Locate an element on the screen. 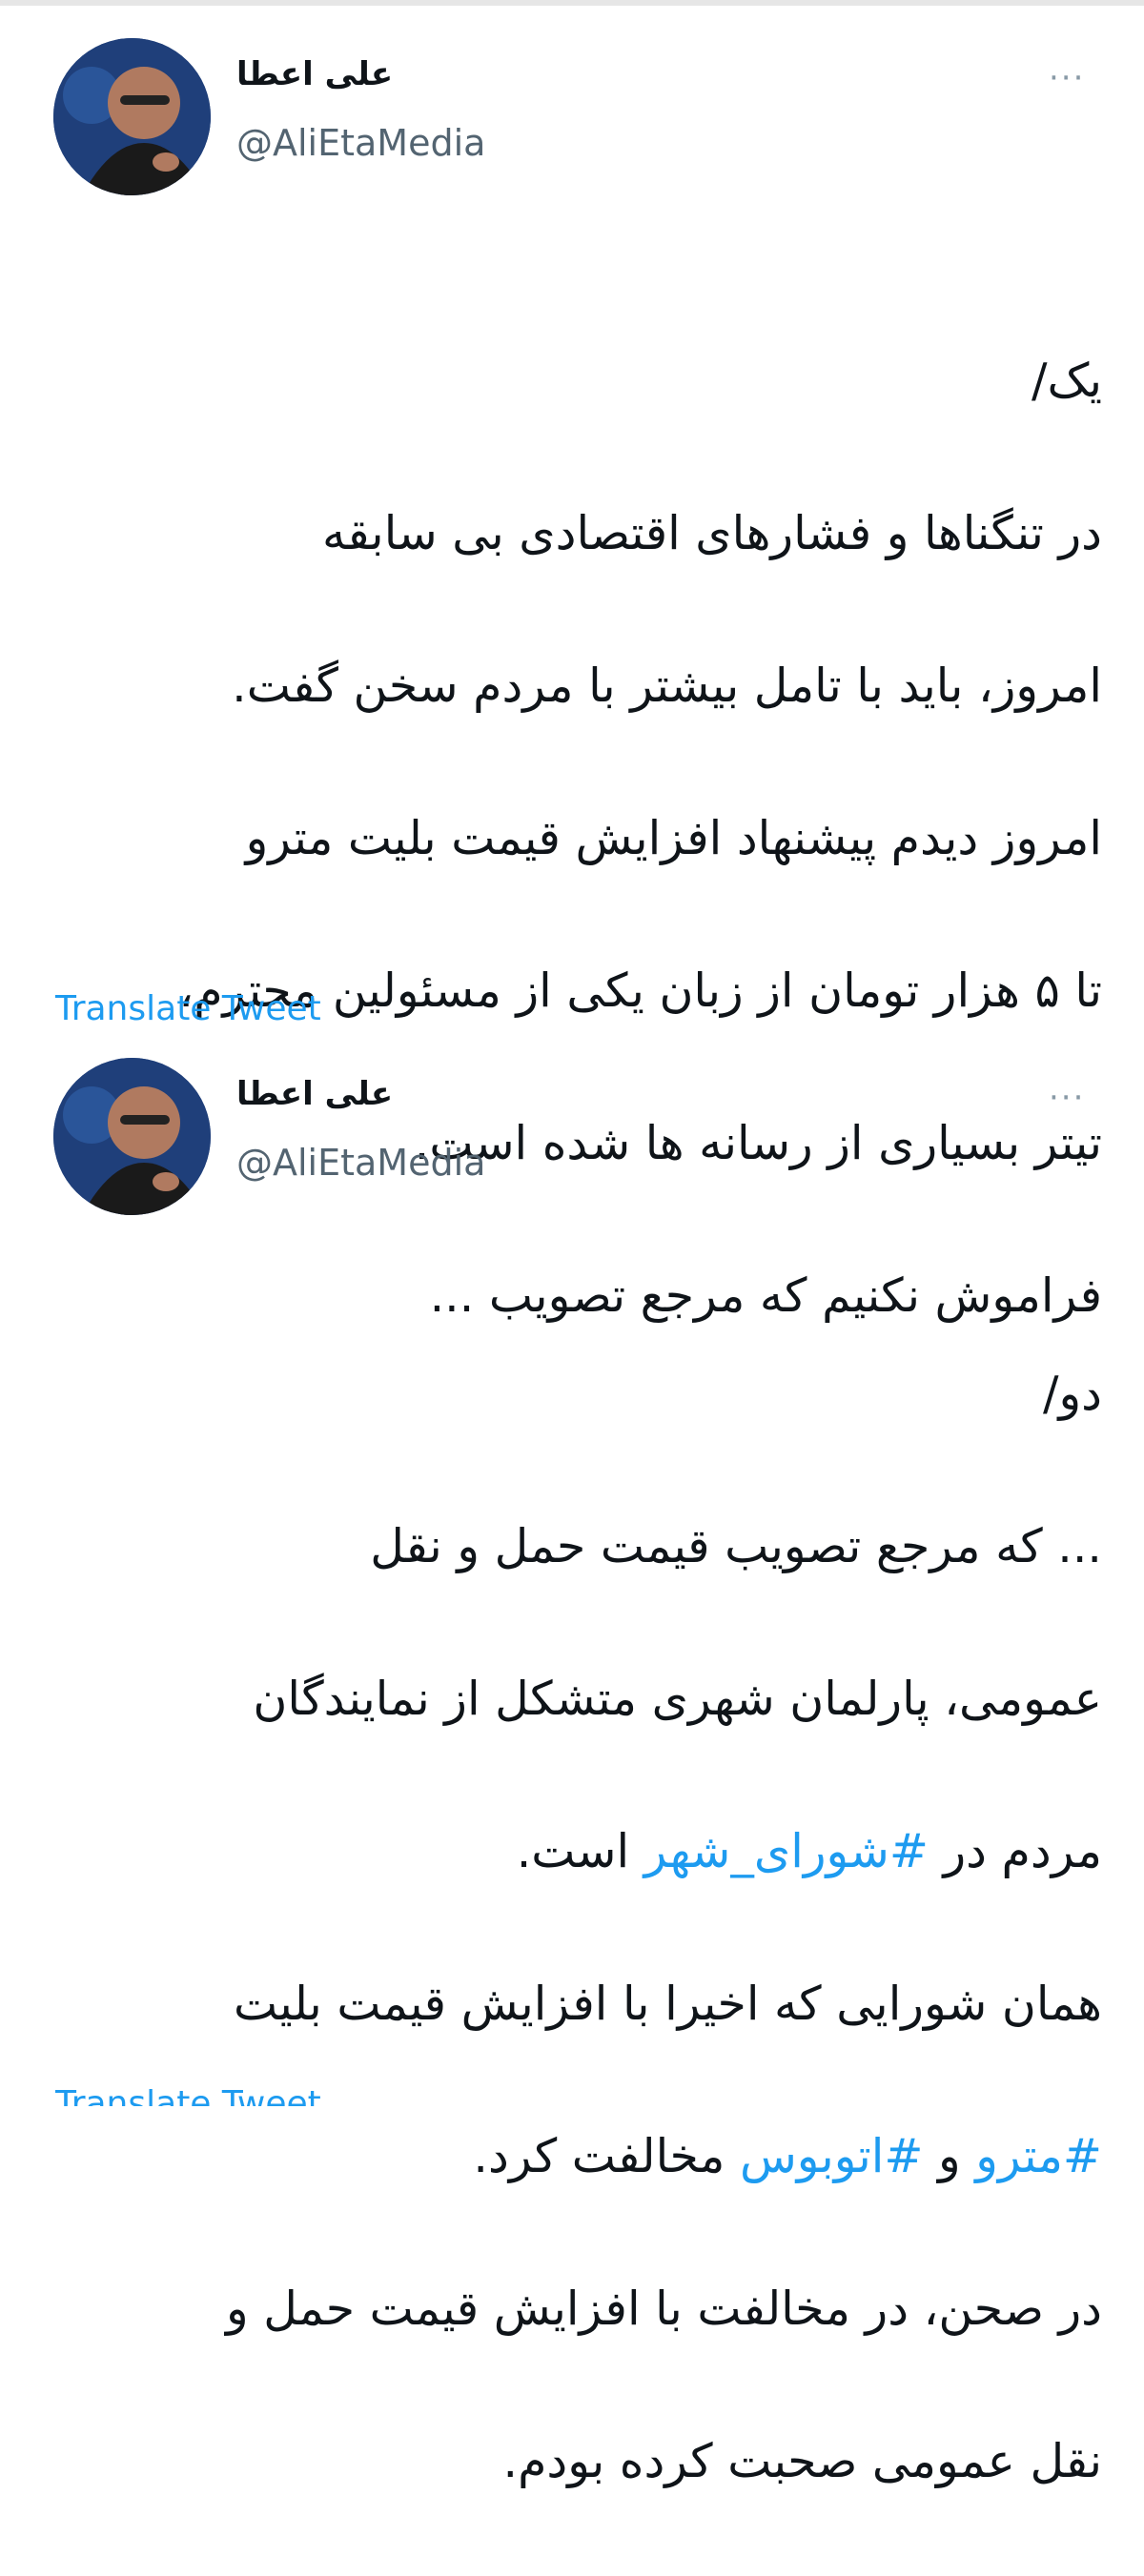 The height and width of the screenshot is (2576, 1144). tweet-line: #مترو و #اتوبوس مخالفت کرد. is located at coordinates (578, 2157).